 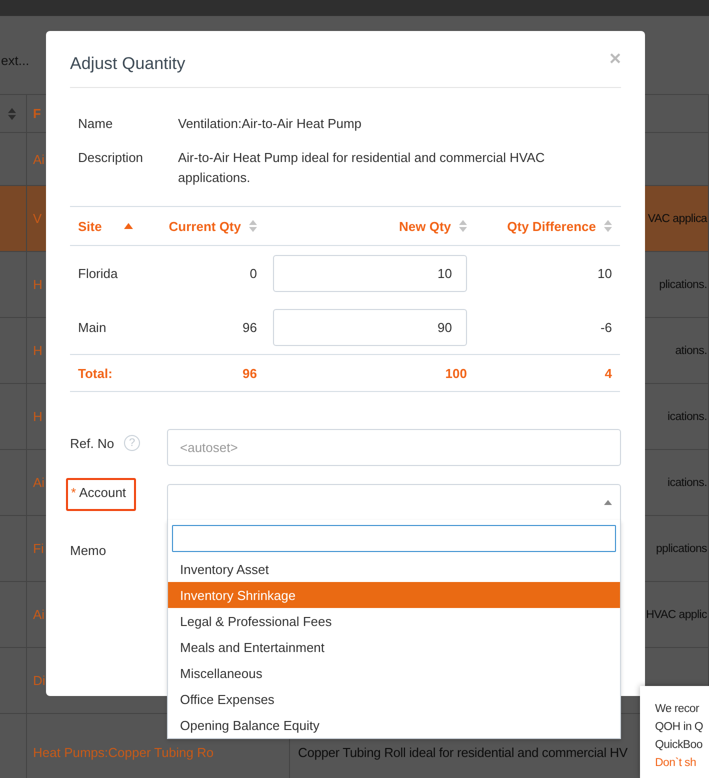 I want to click on table-cell: VAC applica, so click(x=677, y=218).